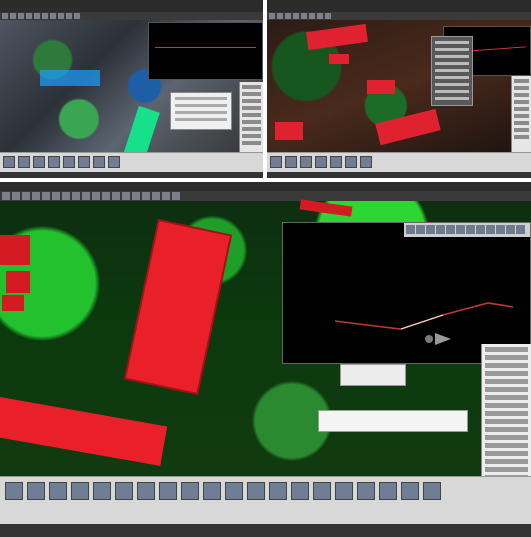 This screenshot has height=537, width=531. I want to click on info-dialog, so click(393, 421).